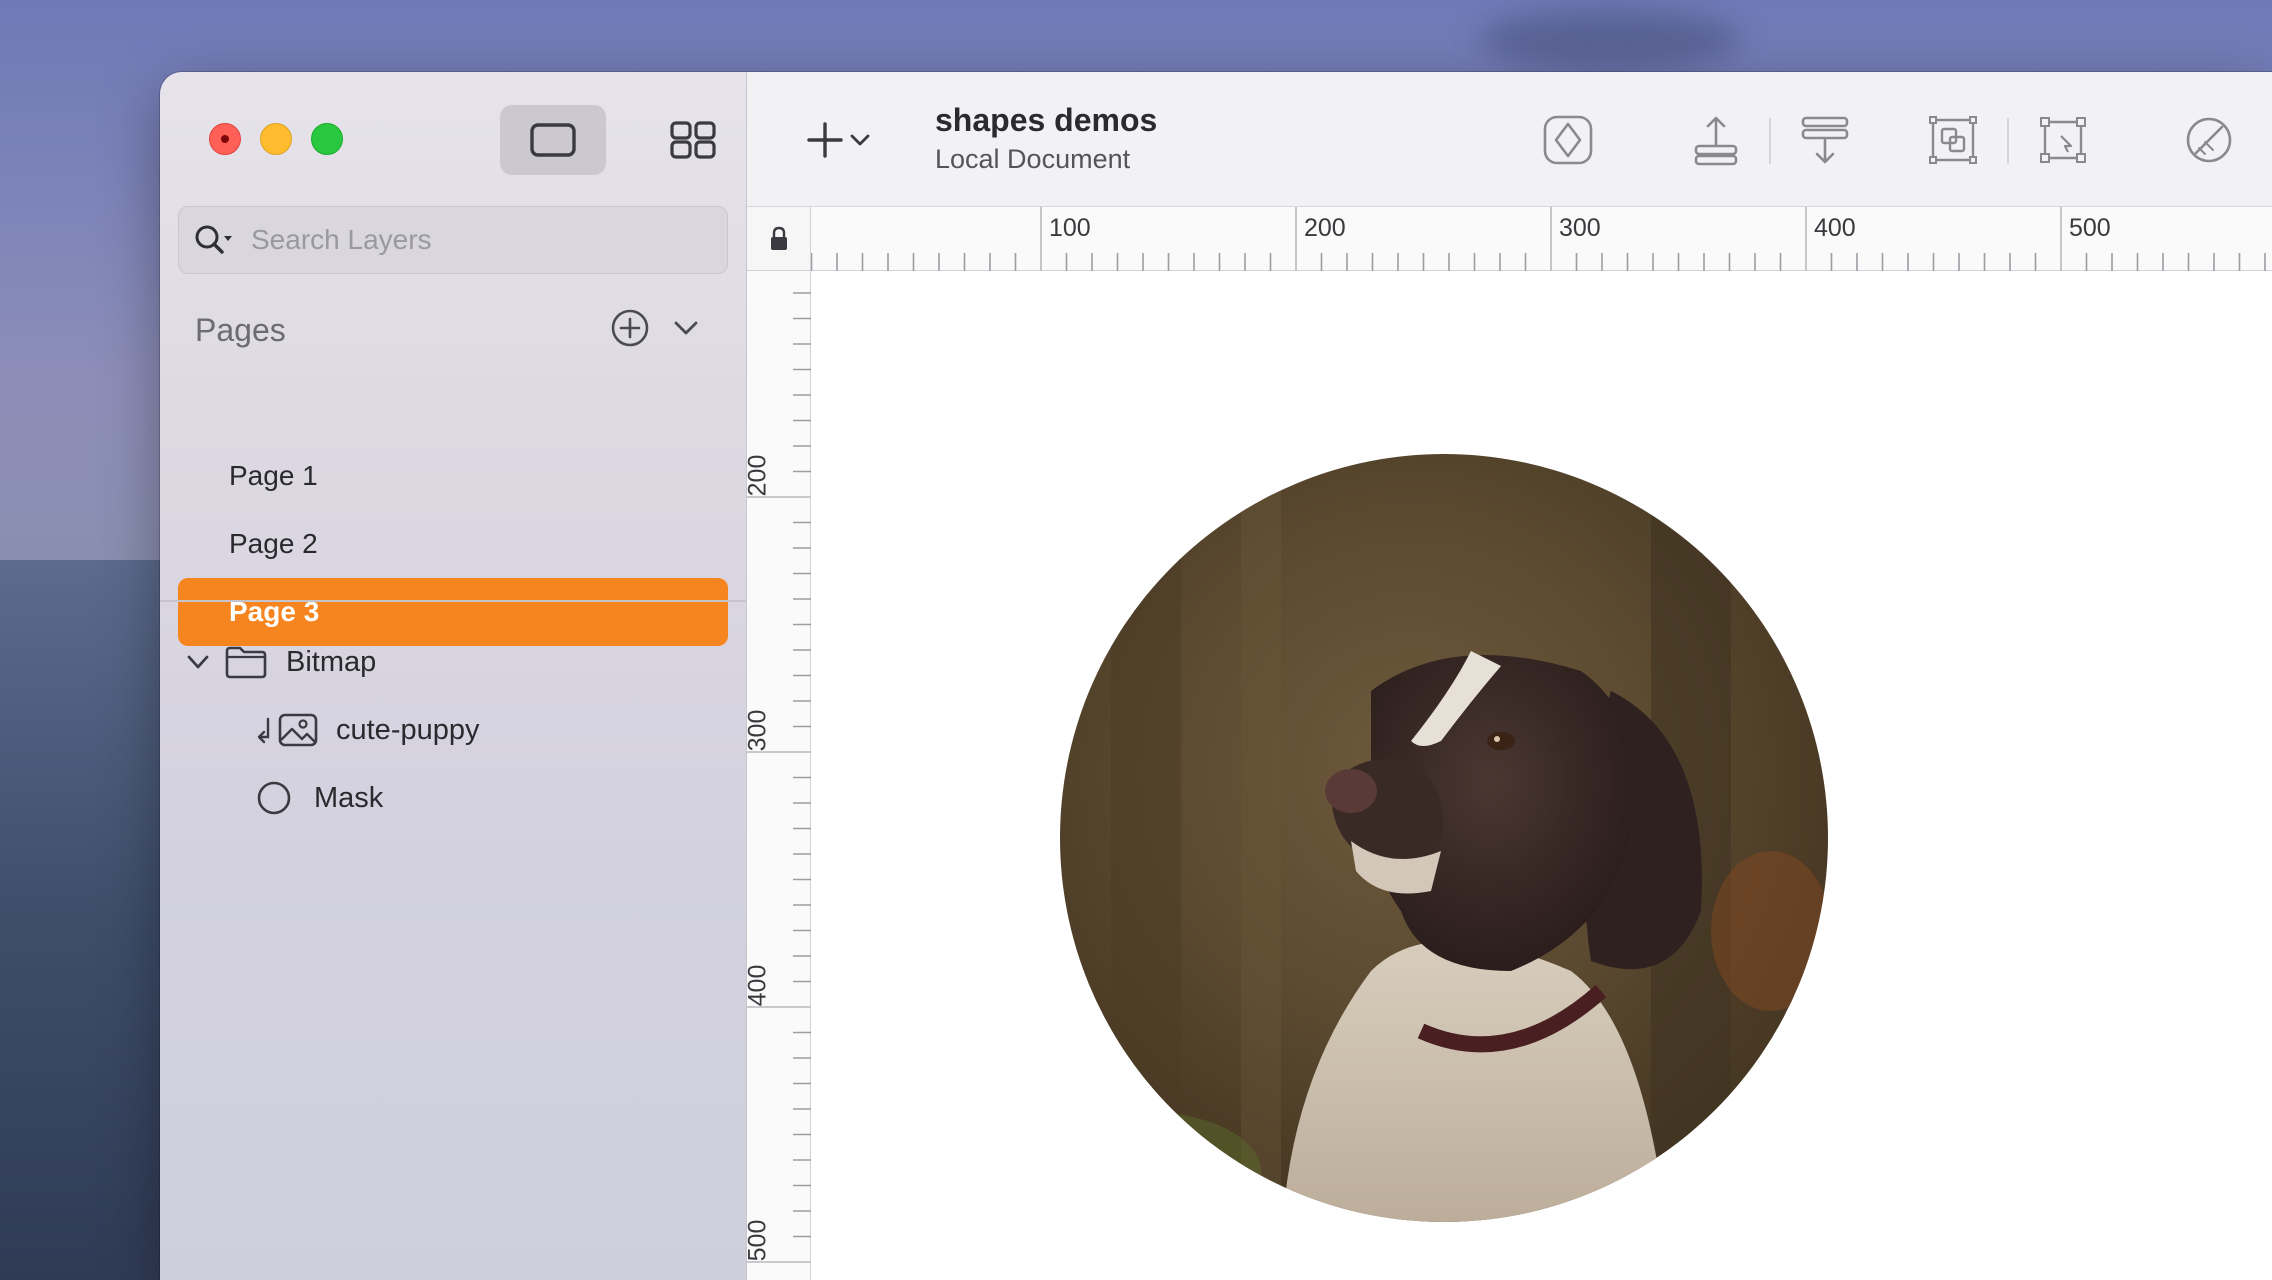 This screenshot has width=2272, height=1280. Describe the element at coordinates (1538, 239) in the screenshot. I see `horizontal-ruler-ticks` at that location.